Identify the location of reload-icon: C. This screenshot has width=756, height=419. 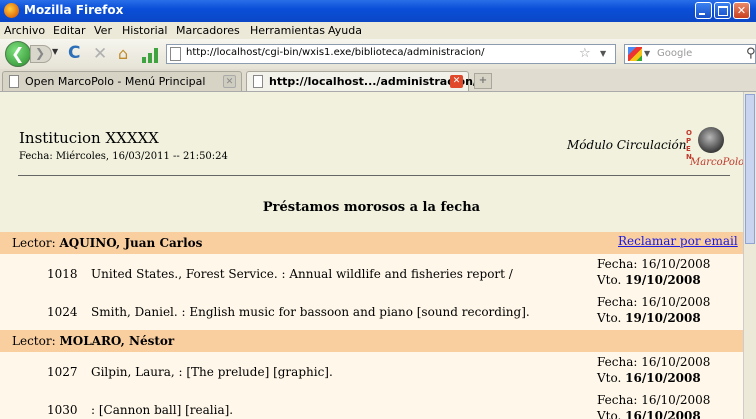
(74, 53).